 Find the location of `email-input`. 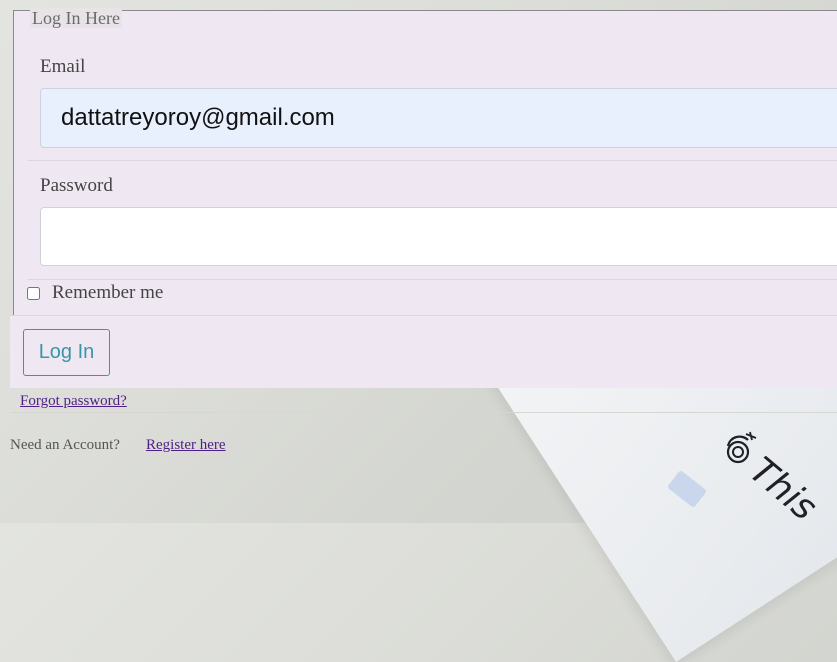

email-input is located at coordinates (438, 118).